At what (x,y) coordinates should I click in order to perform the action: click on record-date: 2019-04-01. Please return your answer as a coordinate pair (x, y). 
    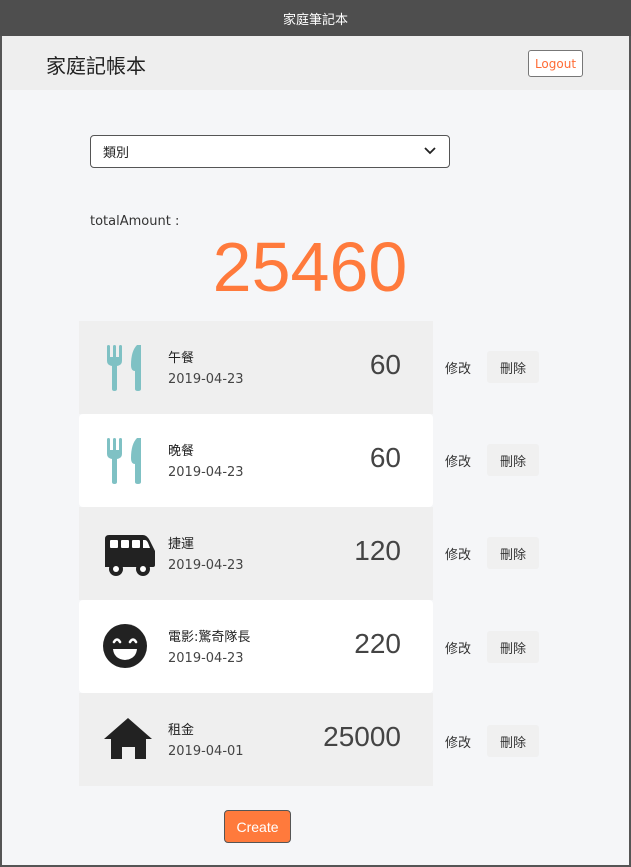
    Looking at the image, I should click on (206, 751).